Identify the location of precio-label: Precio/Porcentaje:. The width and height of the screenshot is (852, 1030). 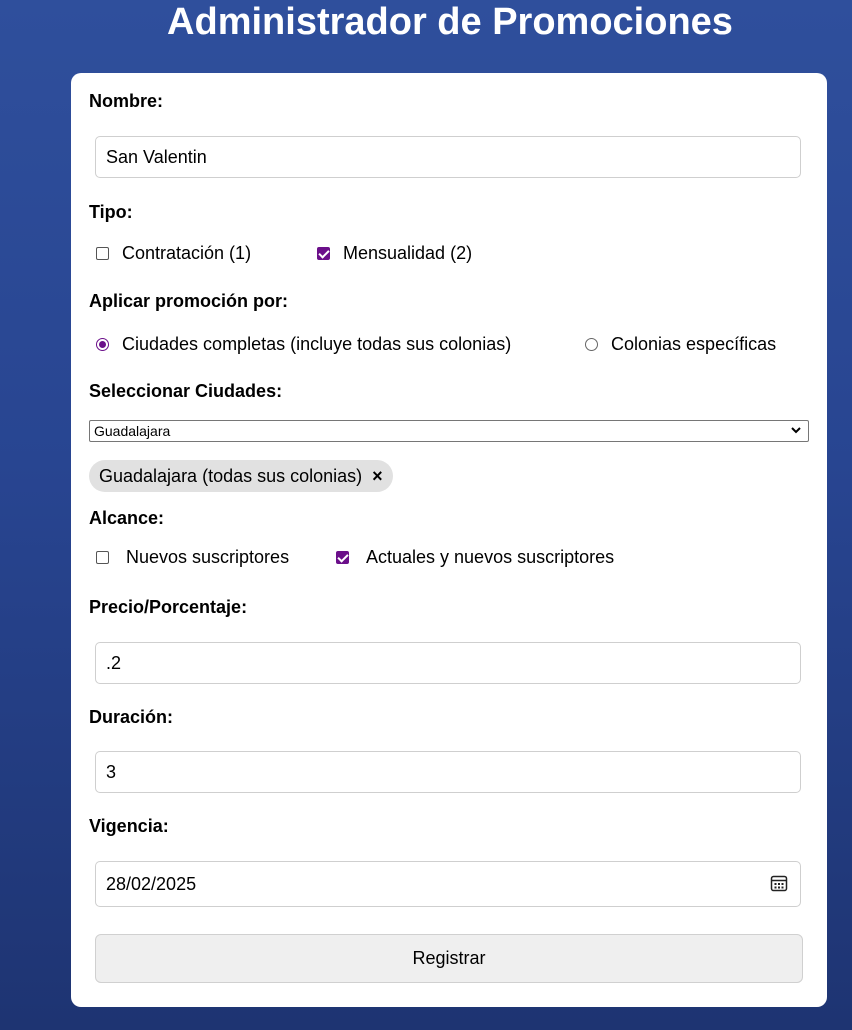
(168, 607).